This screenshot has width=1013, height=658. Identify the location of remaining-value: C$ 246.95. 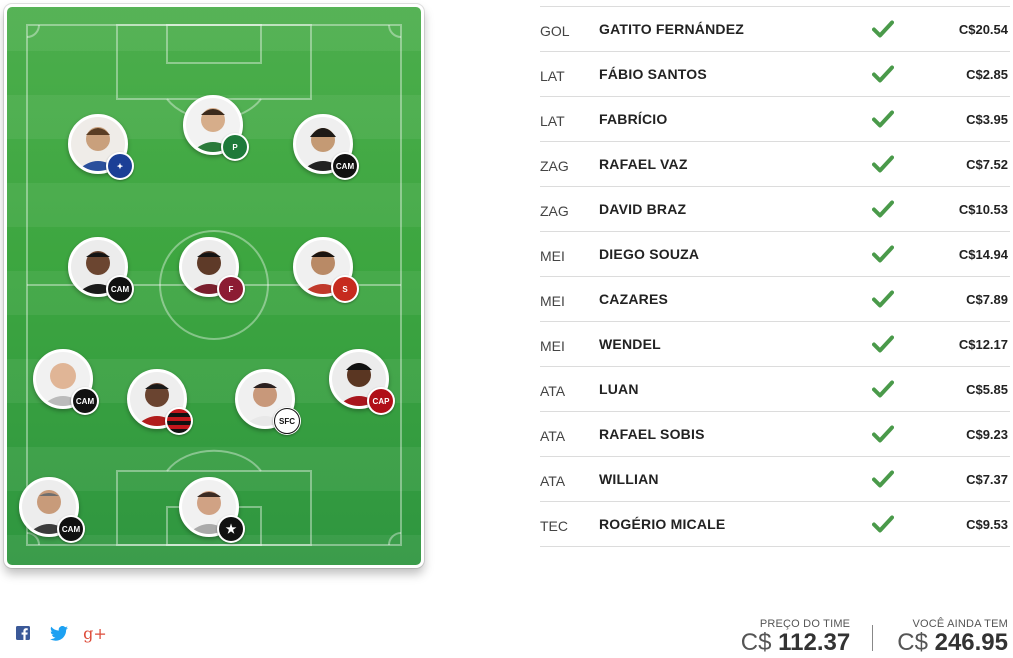
(952, 642).